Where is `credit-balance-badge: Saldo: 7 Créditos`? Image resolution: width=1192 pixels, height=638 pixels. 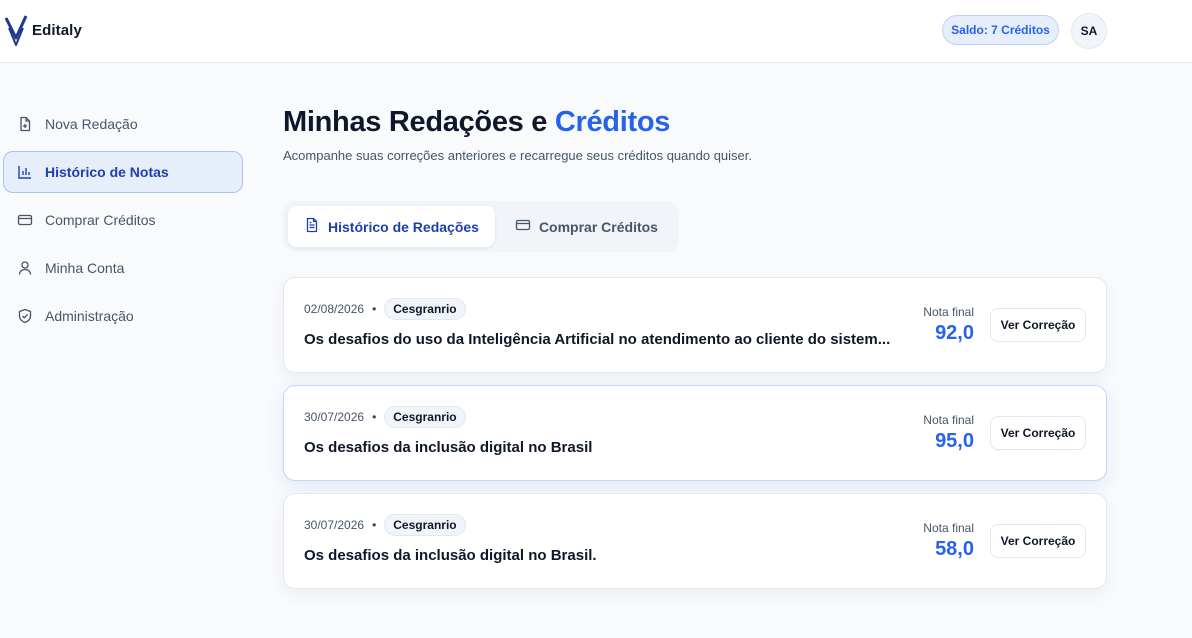
credit-balance-badge: Saldo: 7 Créditos is located at coordinates (1000, 30).